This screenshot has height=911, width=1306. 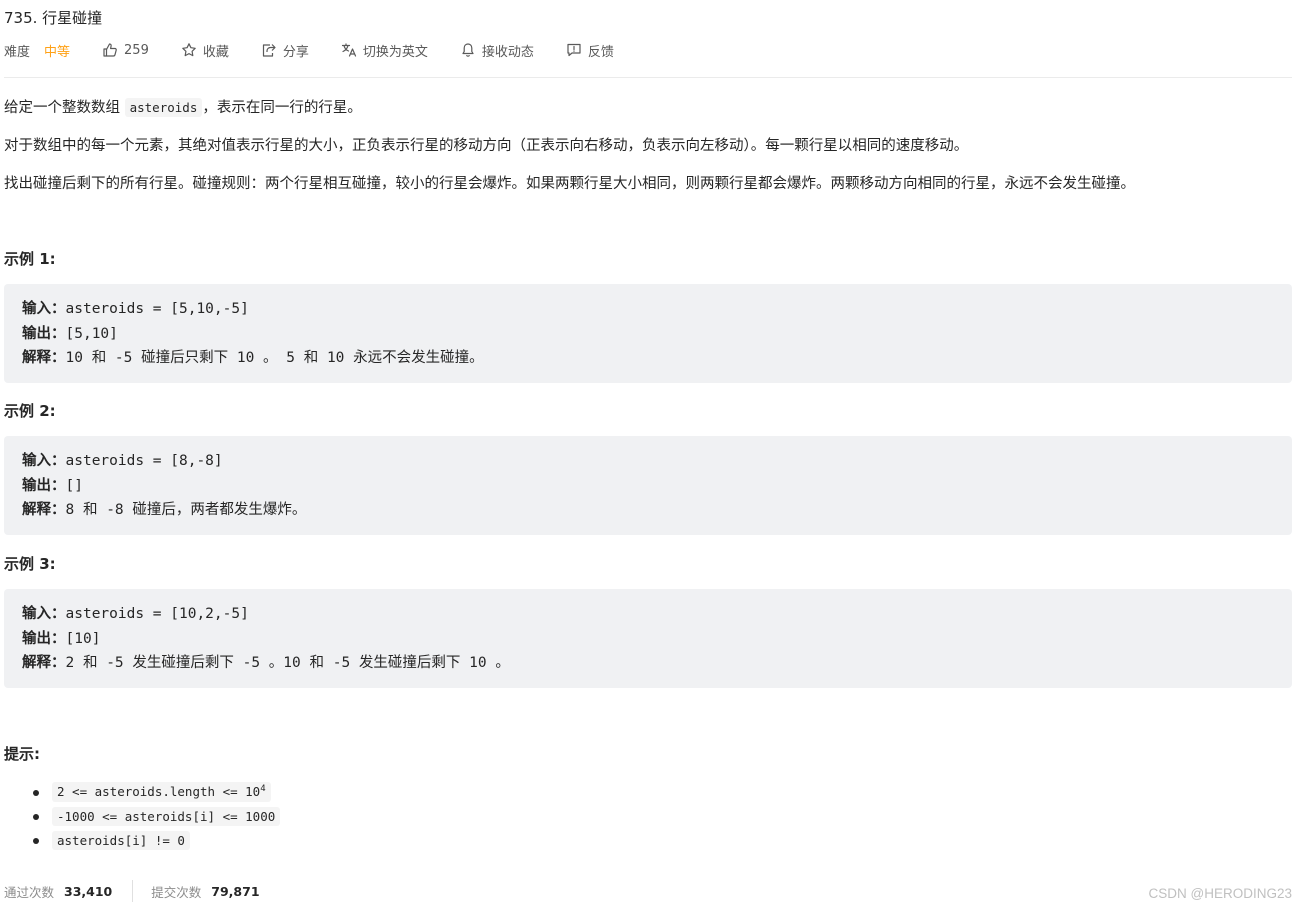 I want to click on translate-label: 切换为英文, so click(x=395, y=52).